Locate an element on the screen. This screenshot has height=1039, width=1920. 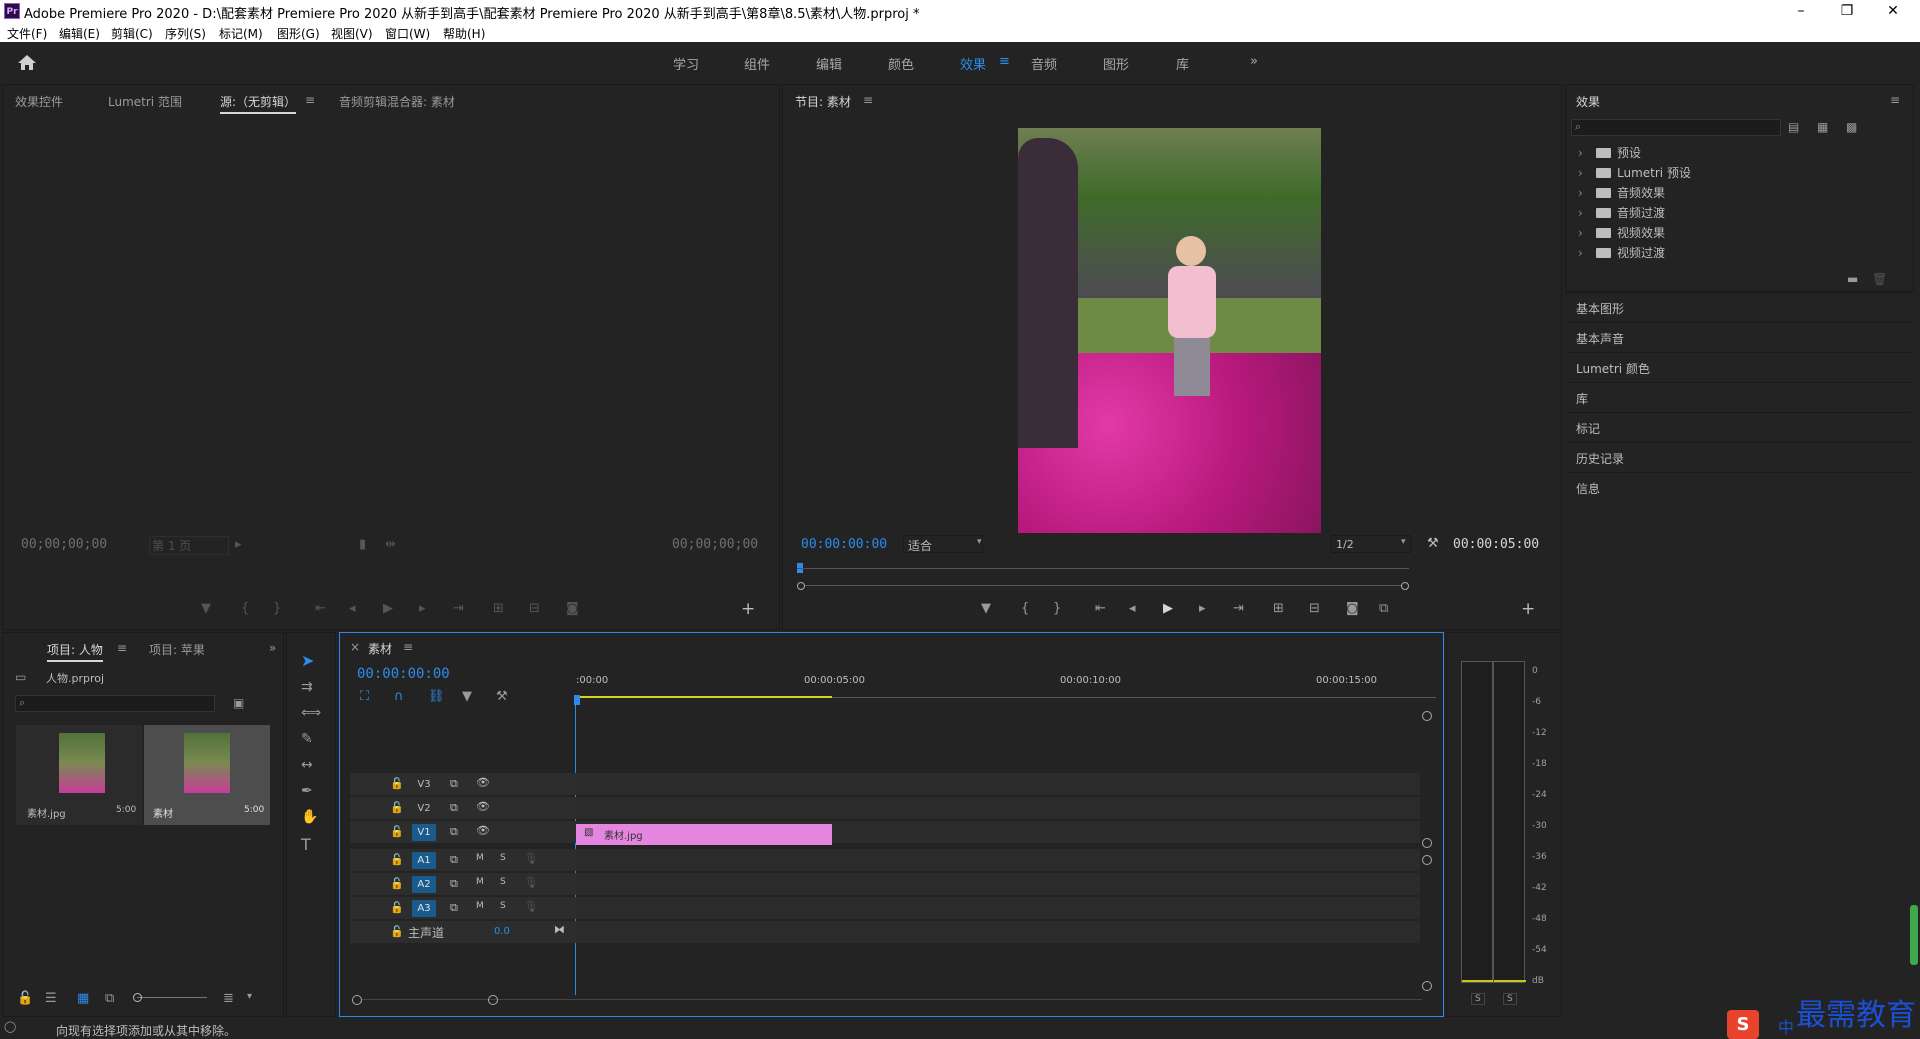
track-mic-icon: 🎙 is located at coordinates (531, 858).